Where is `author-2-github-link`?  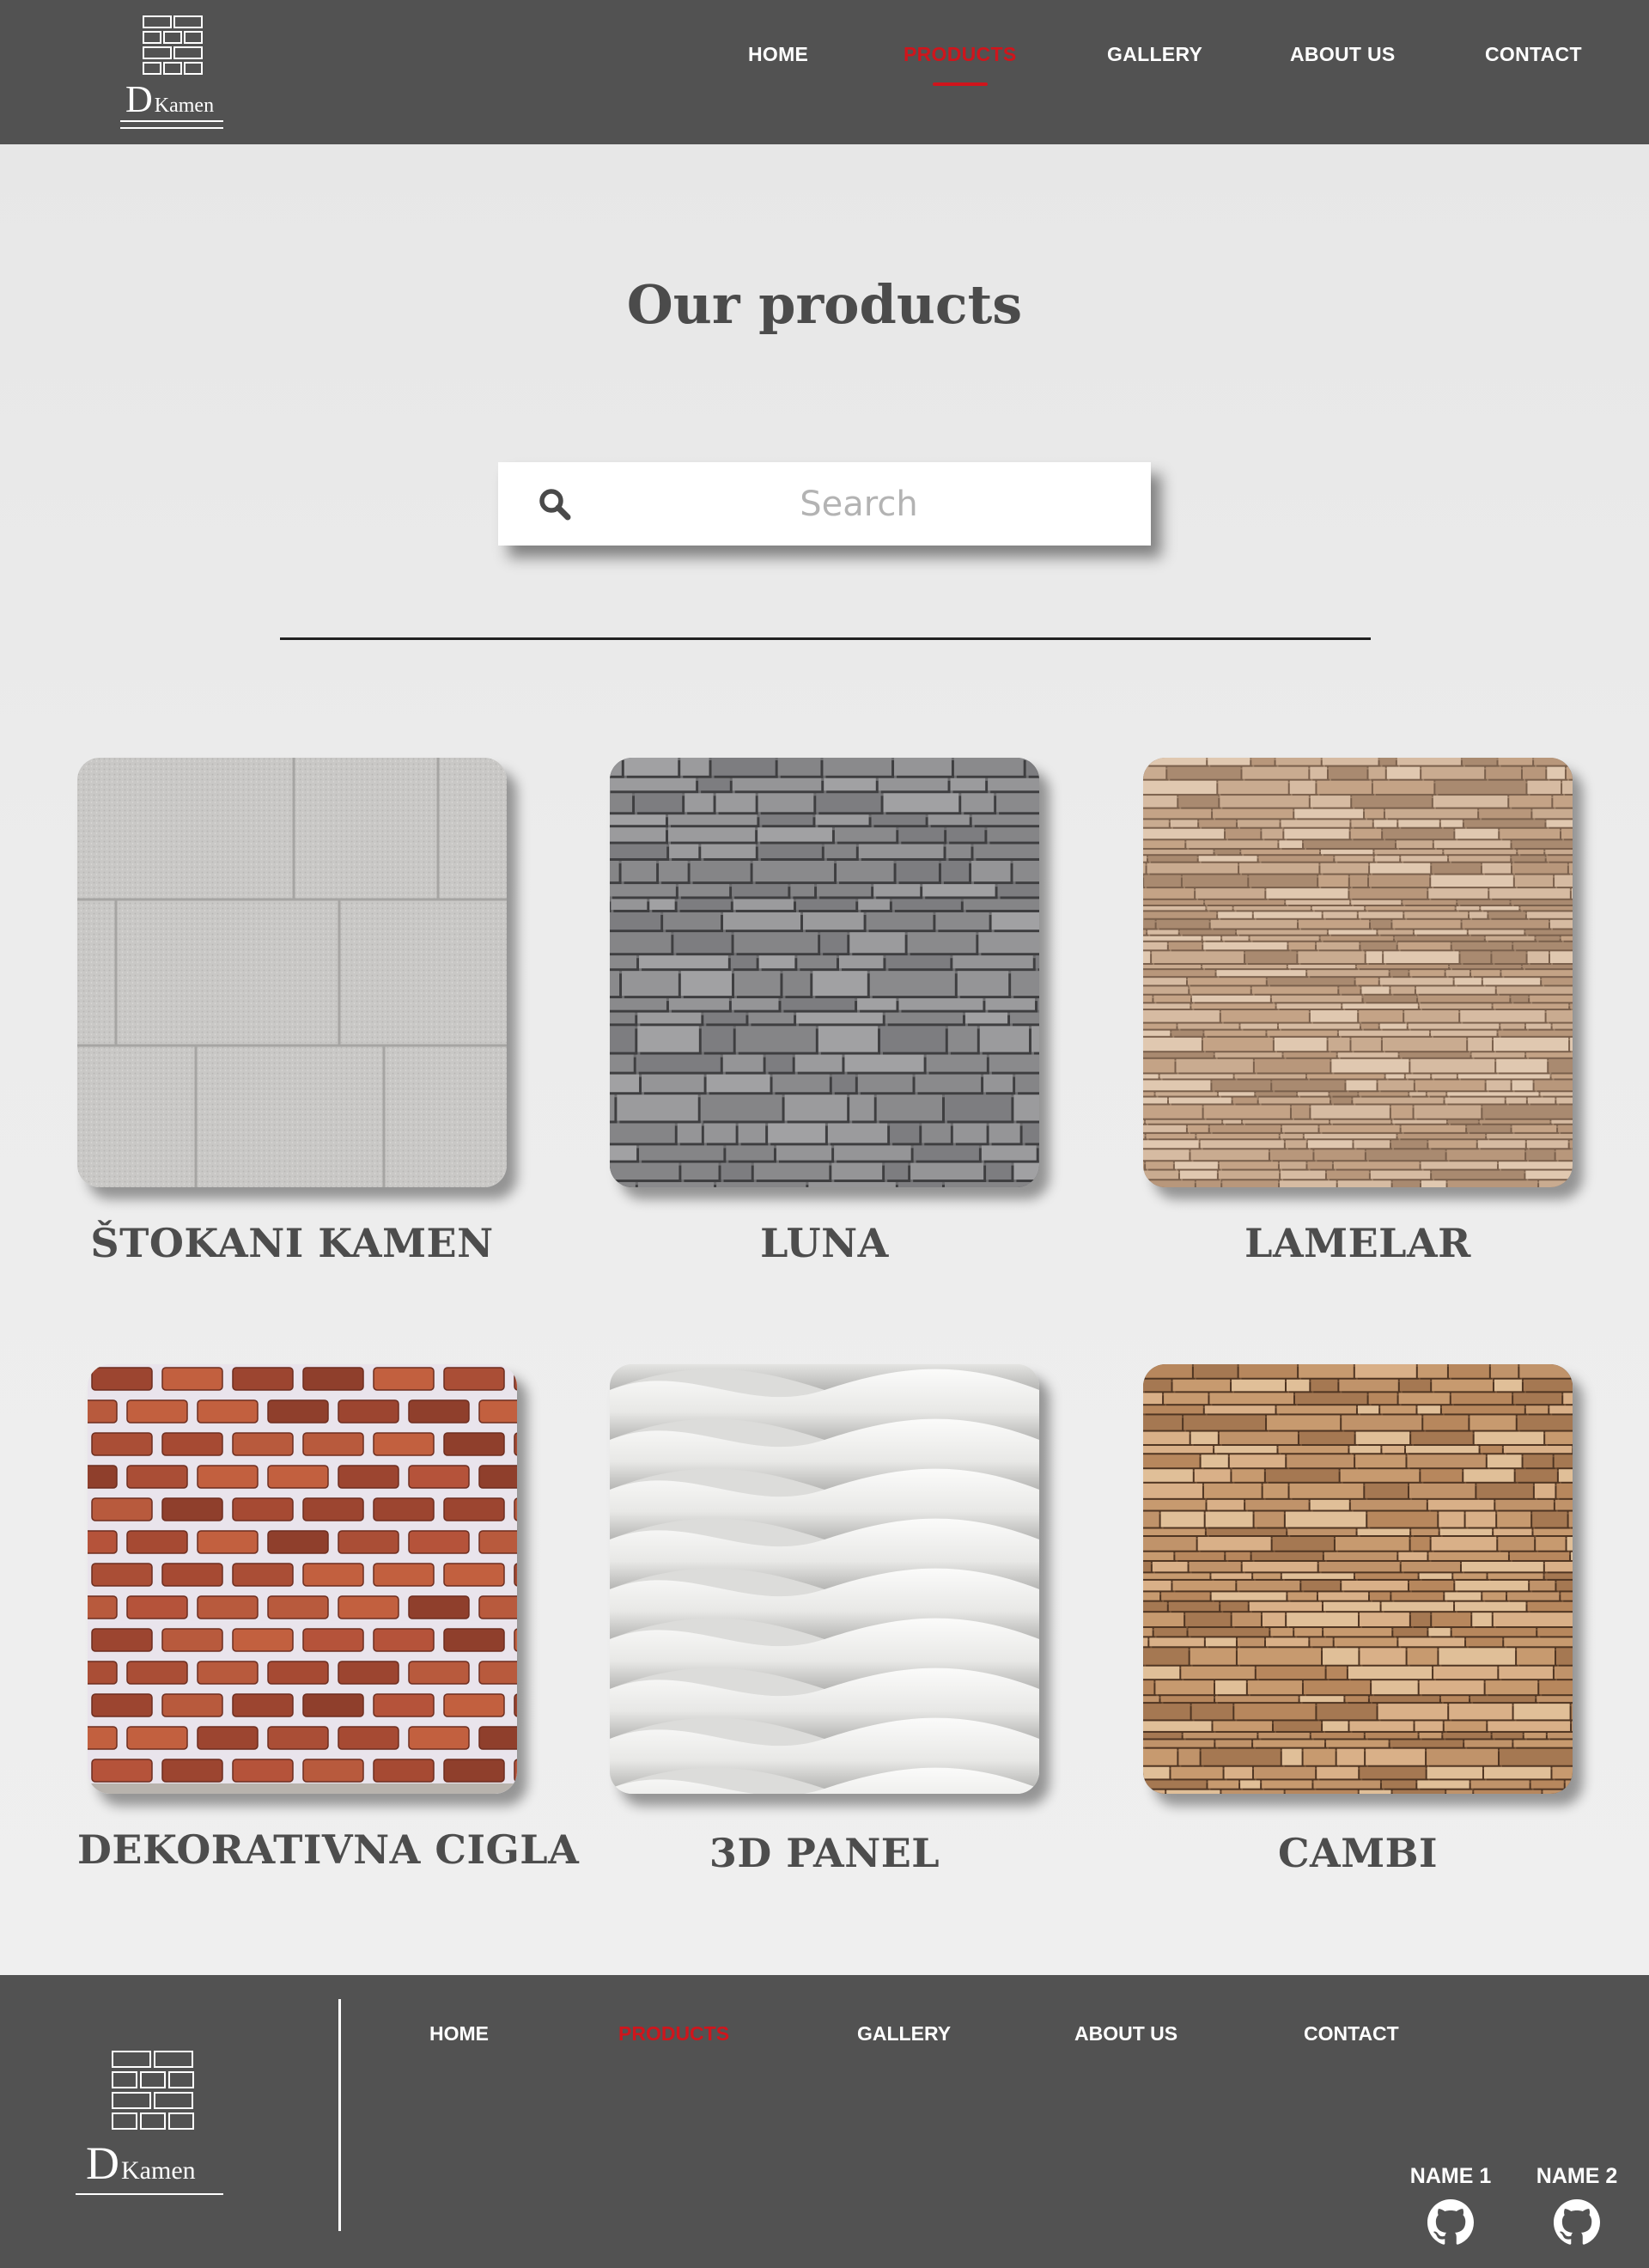
author-2-github-link is located at coordinates (1577, 2222).